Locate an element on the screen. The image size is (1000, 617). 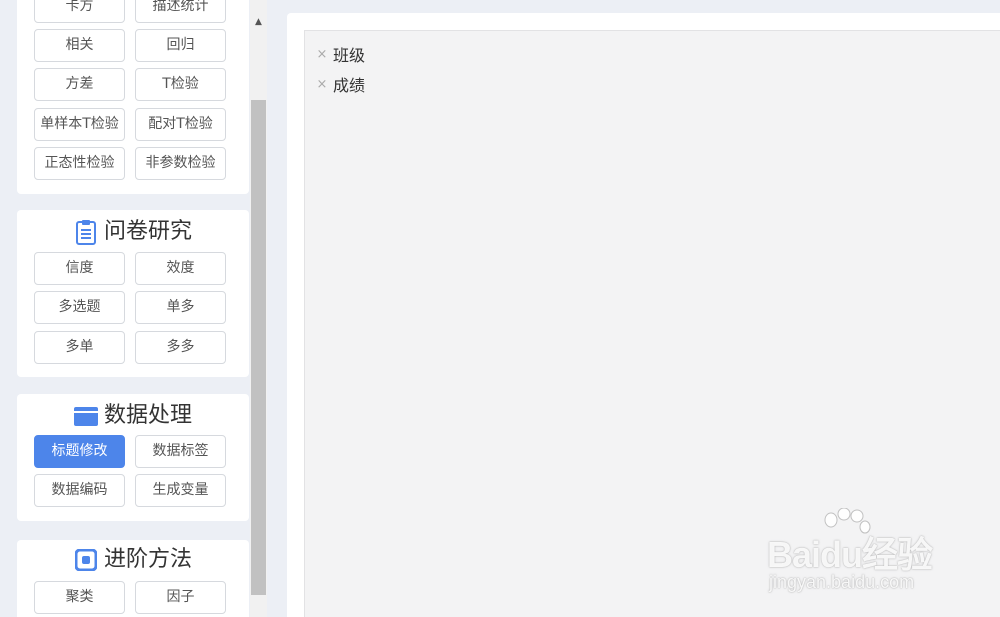
btn-normality-test: 正态性检验 is located at coordinates (79, 163).